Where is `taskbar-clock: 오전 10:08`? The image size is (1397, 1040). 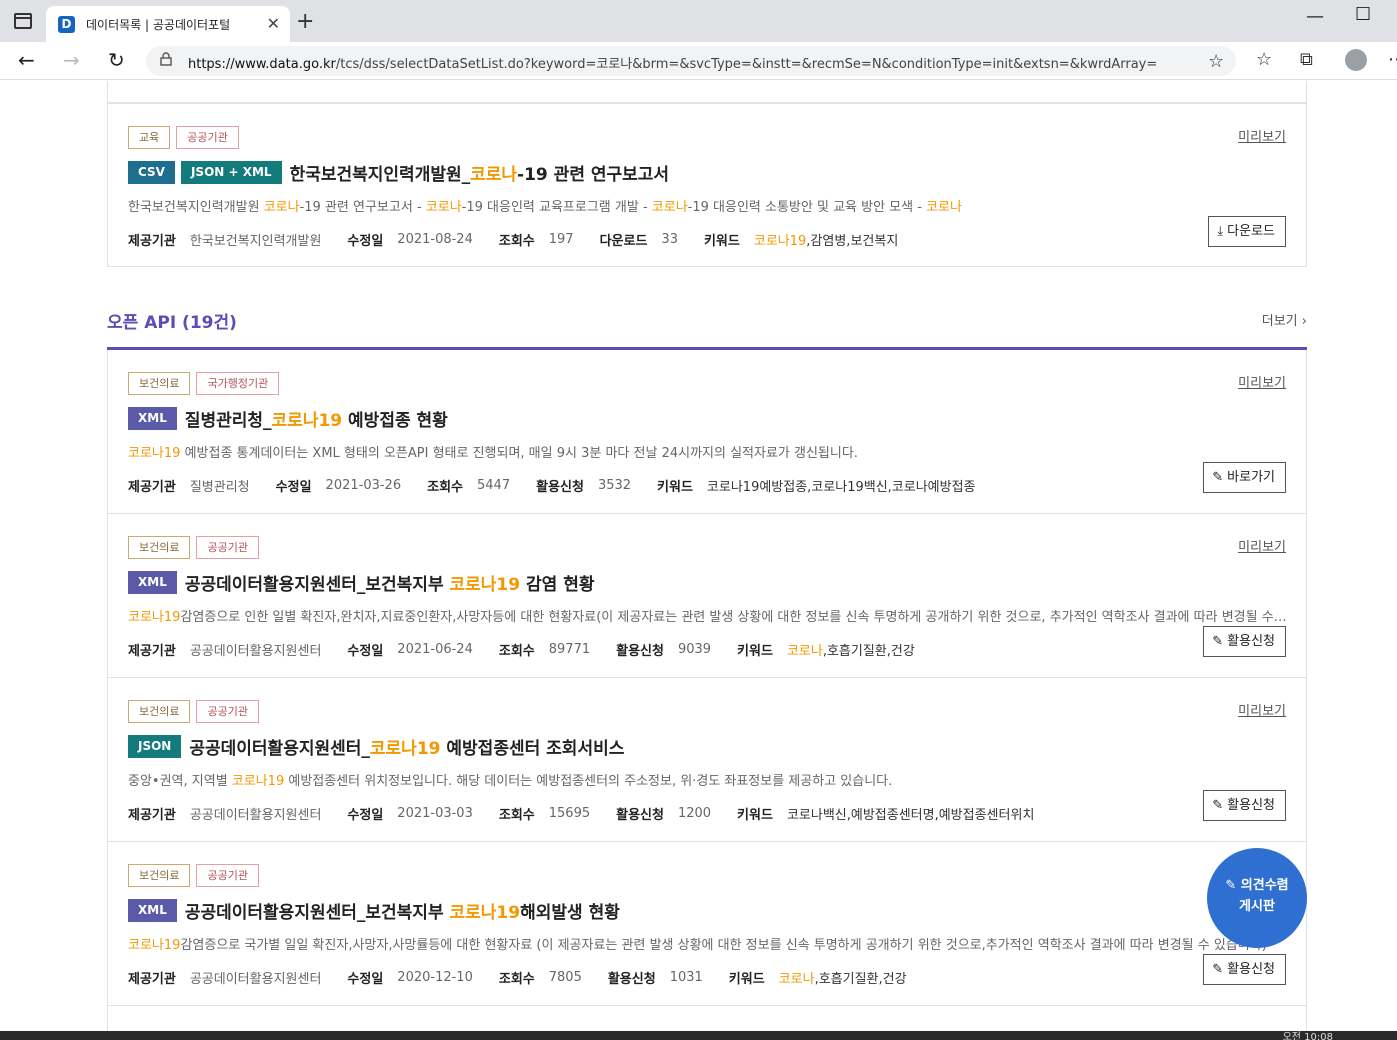
taskbar-clock: 오전 10:08 is located at coordinates (1307, 1036).